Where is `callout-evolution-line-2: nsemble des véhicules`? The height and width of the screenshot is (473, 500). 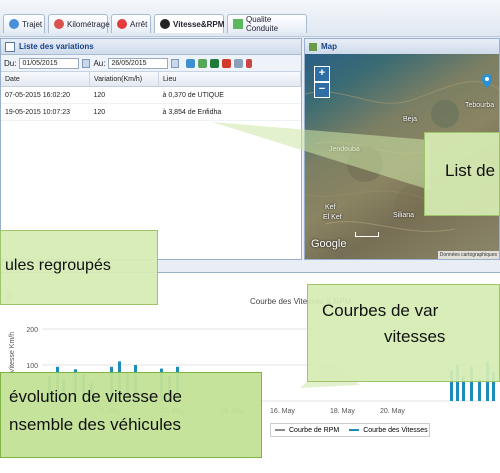 callout-evolution-line-2: nsemble des véhicules is located at coordinates (95, 424).